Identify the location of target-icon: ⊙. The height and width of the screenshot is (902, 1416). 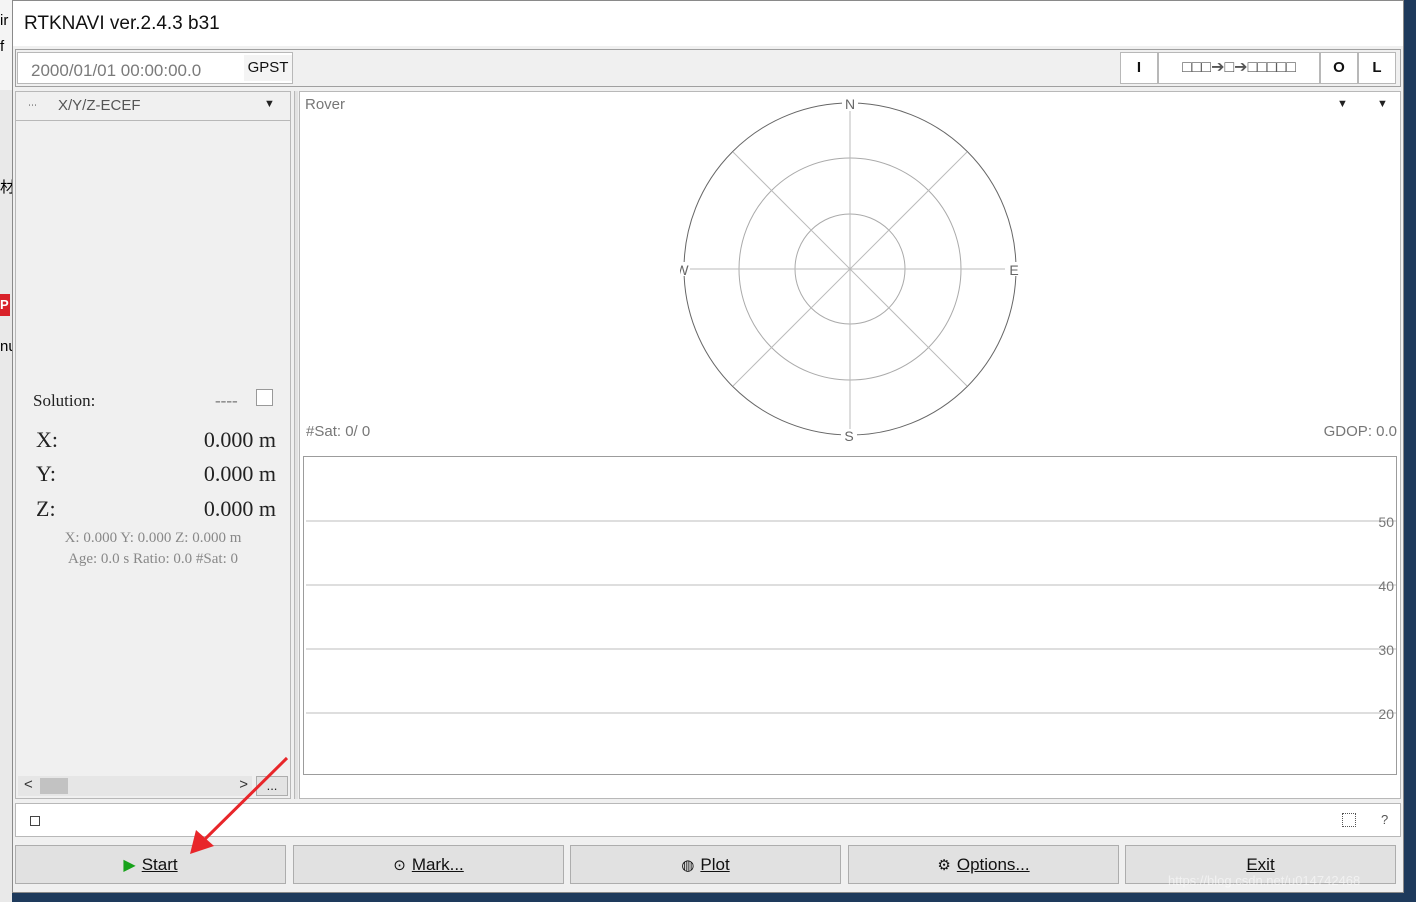
(399, 865).